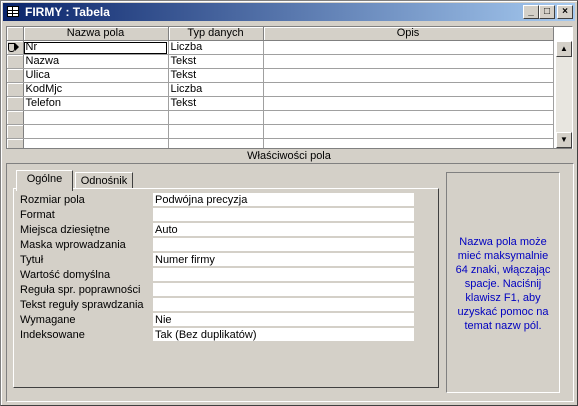  Describe the element at coordinates (32, 260) in the screenshot. I see `property-label: Tytuł` at that location.